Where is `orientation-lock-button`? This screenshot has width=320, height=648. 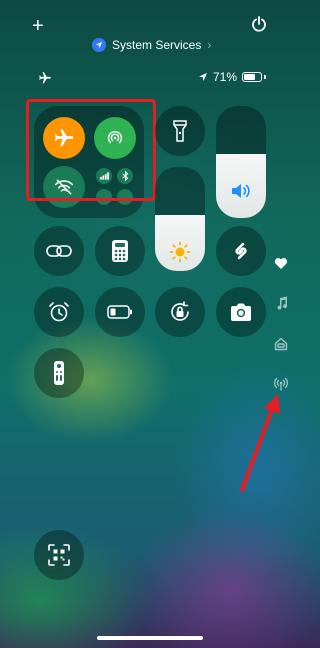
orientation-lock-button is located at coordinates (180, 312).